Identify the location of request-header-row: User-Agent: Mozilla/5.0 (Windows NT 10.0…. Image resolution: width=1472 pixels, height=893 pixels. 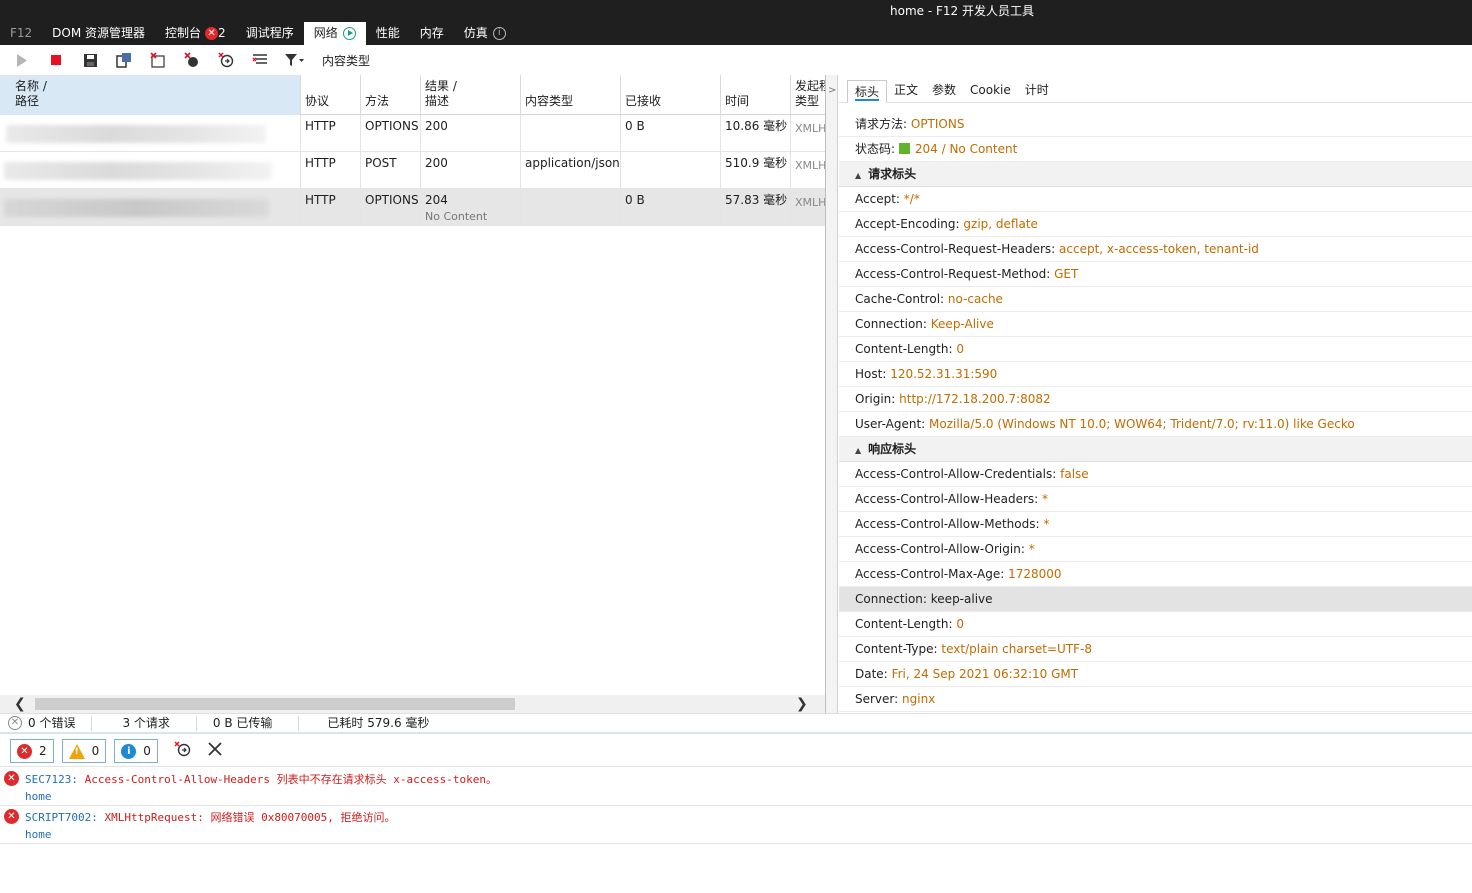
(1155, 424).